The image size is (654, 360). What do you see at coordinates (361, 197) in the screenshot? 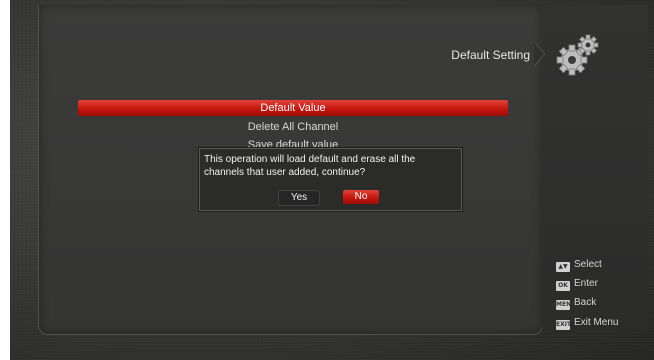
I see `no-button: No` at bounding box center [361, 197].